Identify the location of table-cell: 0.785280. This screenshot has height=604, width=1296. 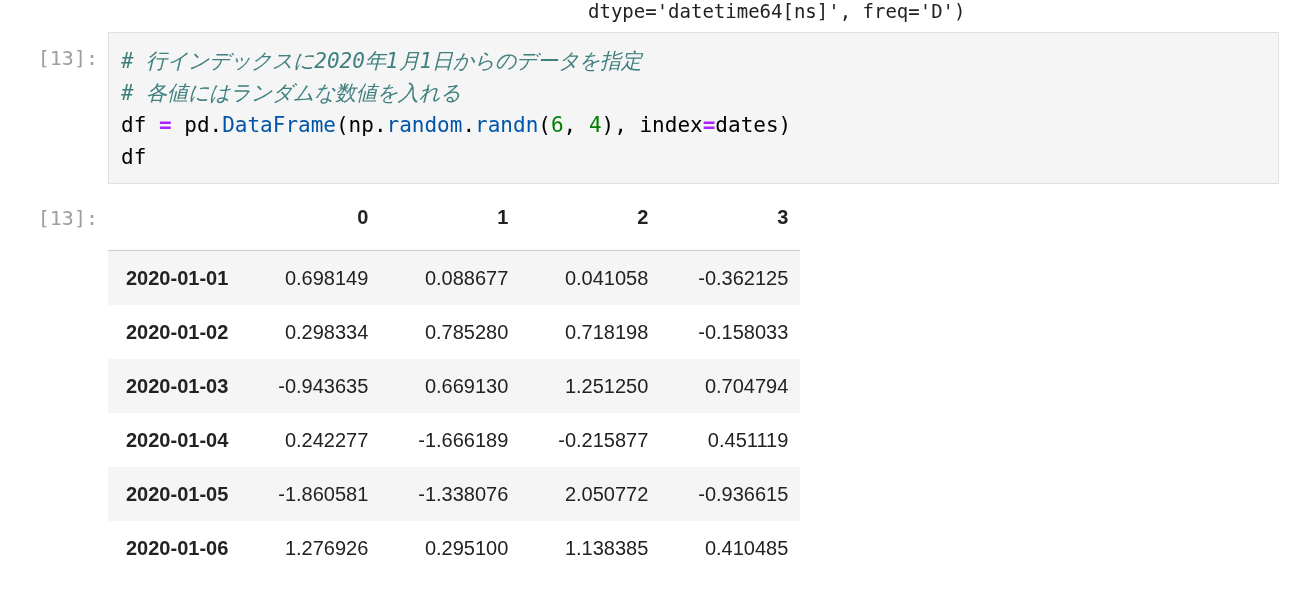
(466, 331).